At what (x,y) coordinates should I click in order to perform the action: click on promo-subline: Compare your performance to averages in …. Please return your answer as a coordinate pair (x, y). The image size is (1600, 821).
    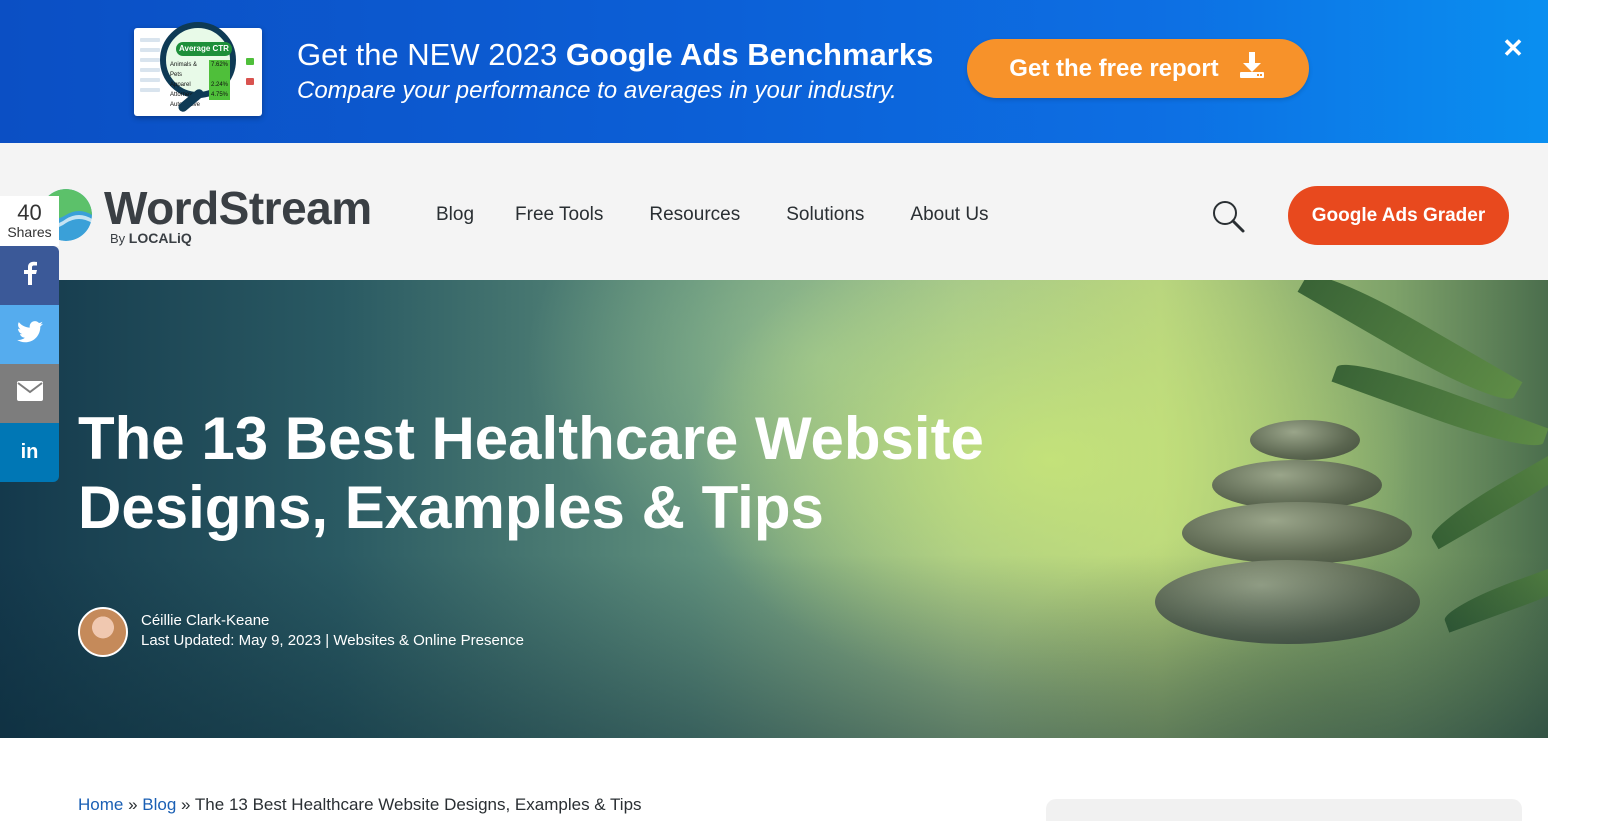
    Looking at the image, I should click on (597, 90).